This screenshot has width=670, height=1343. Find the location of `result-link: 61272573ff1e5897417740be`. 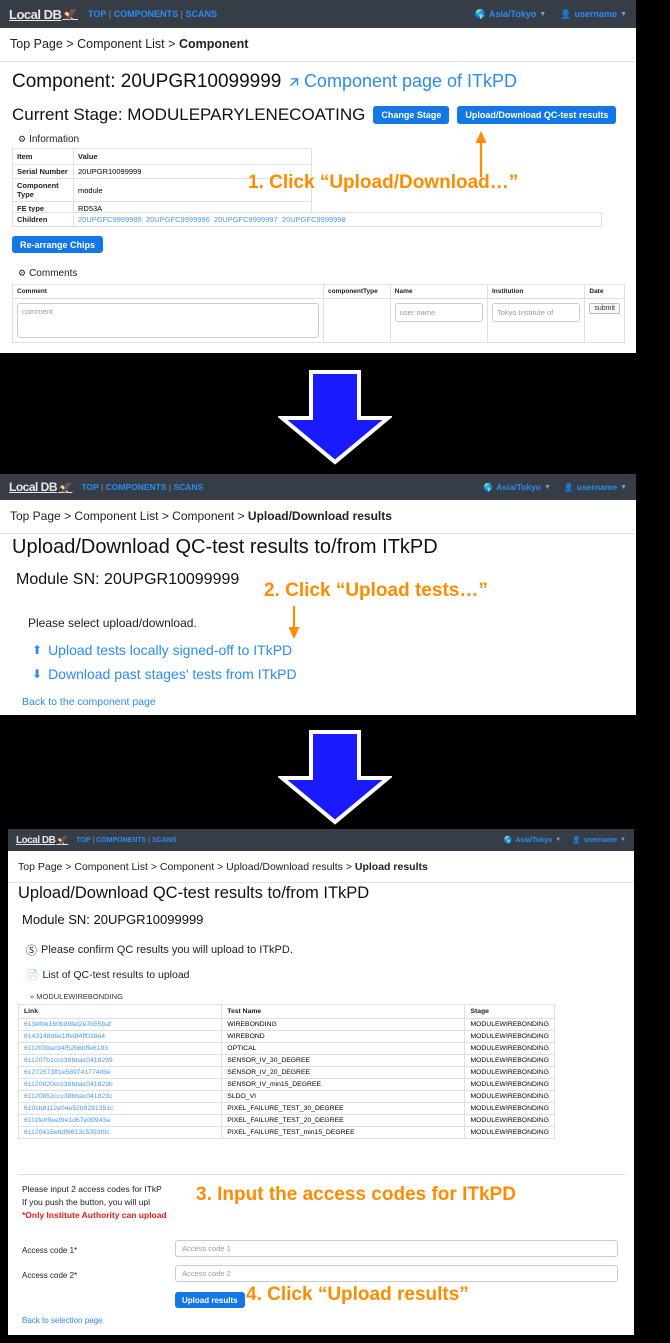

result-link: 61272573ff1e5897417740be is located at coordinates (67, 1072).